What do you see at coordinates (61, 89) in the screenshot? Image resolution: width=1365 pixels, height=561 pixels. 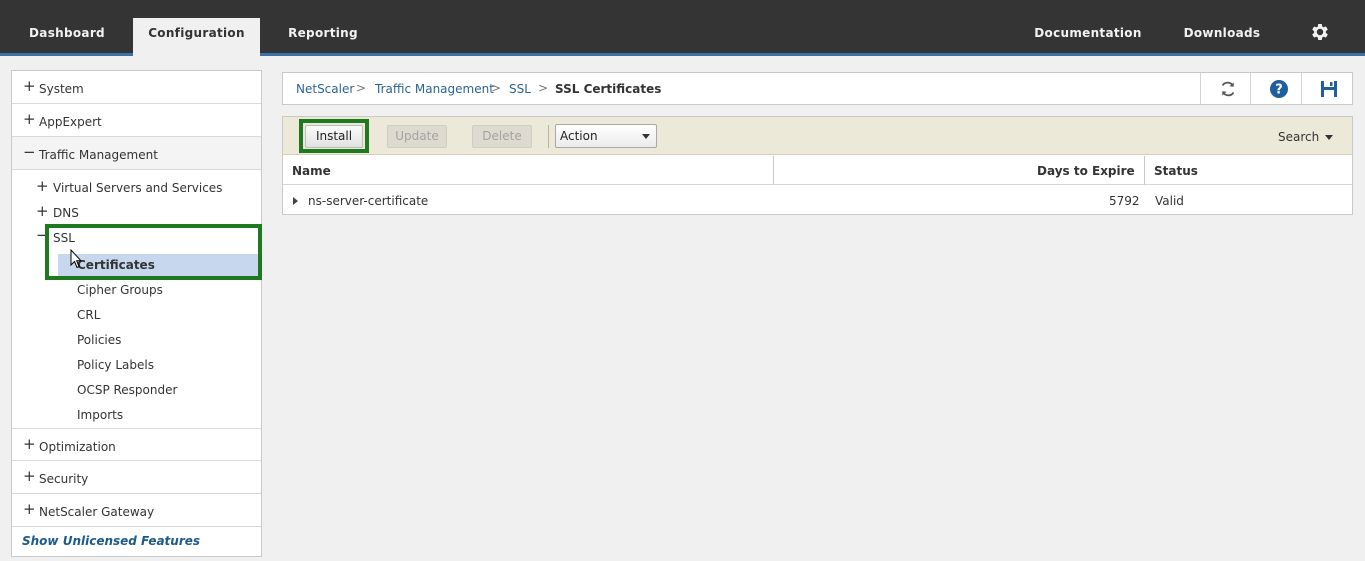 I see `sidebar-item-label: System` at bounding box center [61, 89].